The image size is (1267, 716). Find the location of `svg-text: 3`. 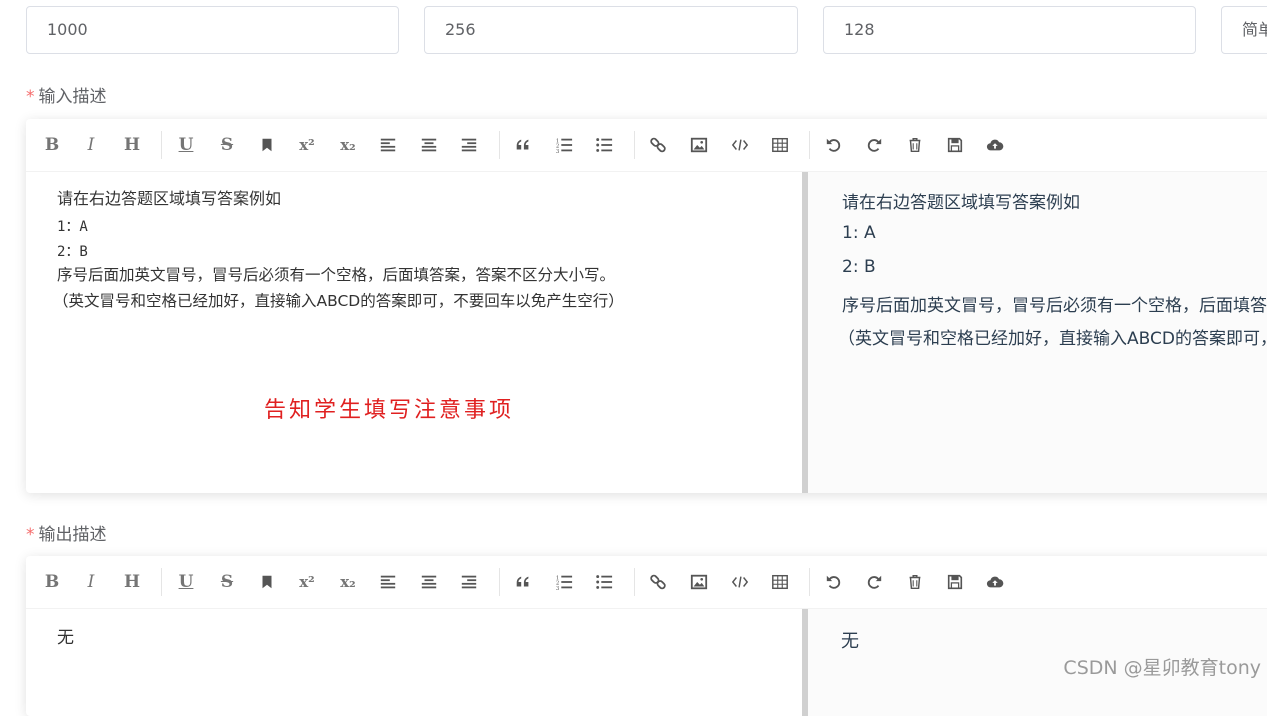

svg-text: 3 is located at coordinates (558, 588).